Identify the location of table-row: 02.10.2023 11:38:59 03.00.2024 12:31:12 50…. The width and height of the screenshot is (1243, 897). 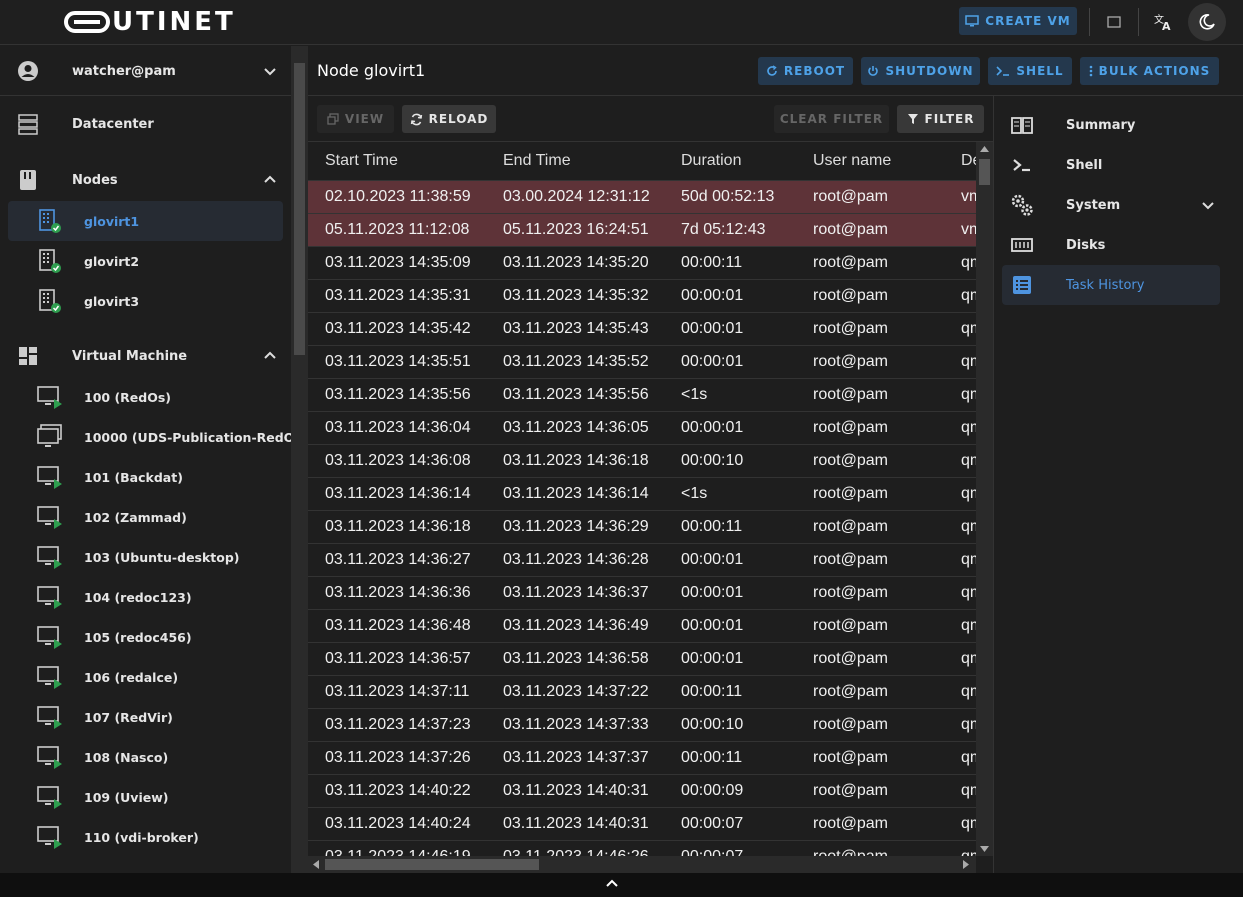
(642, 197).